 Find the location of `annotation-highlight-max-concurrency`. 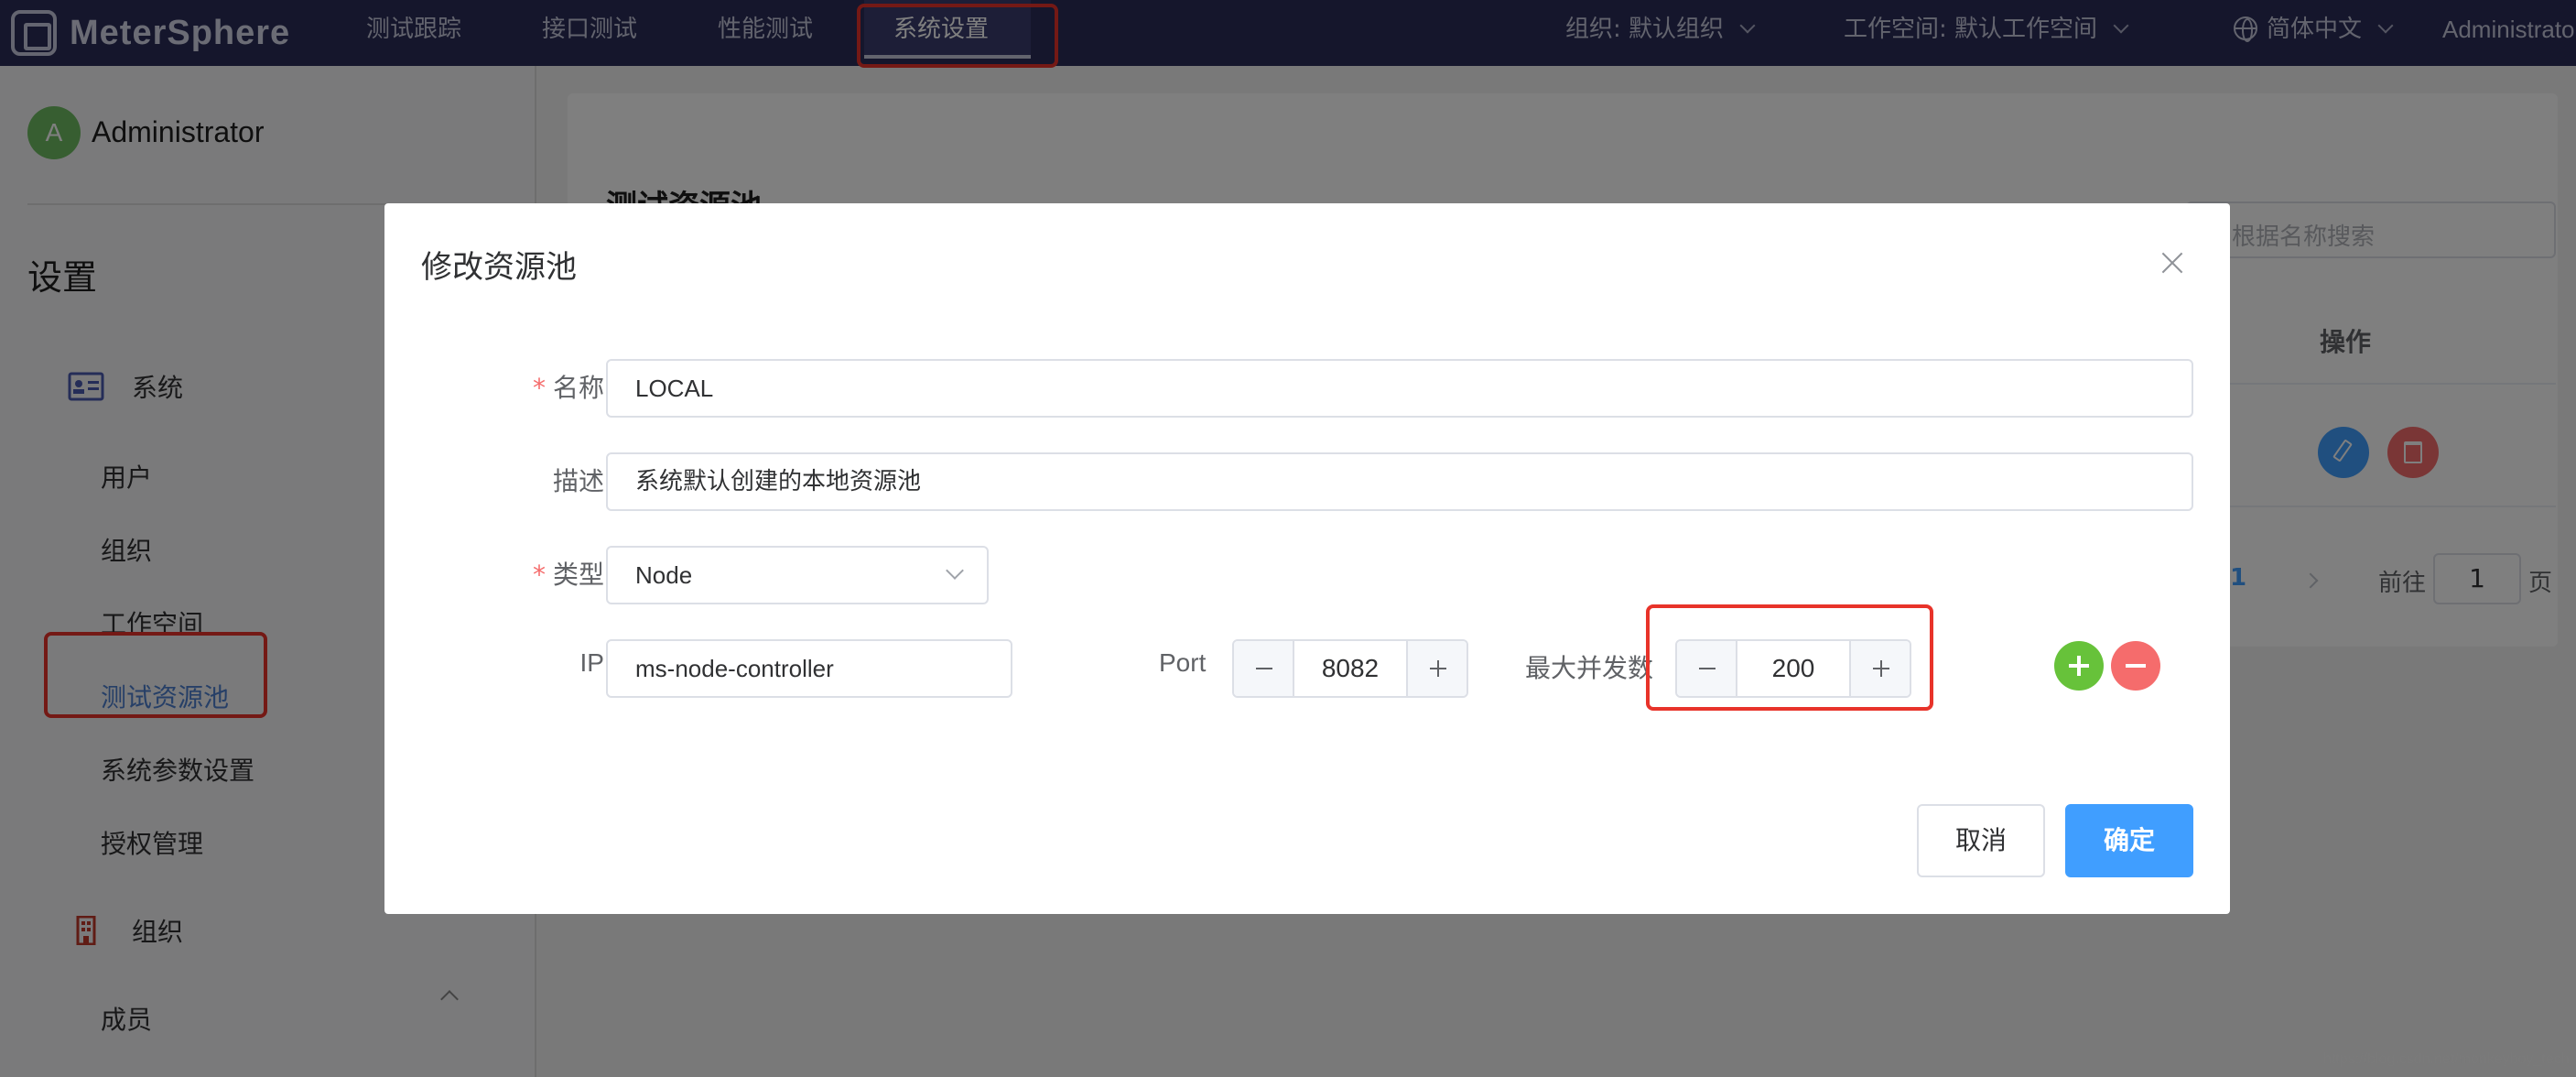

annotation-highlight-max-concurrency is located at coordinates (1790, 657).